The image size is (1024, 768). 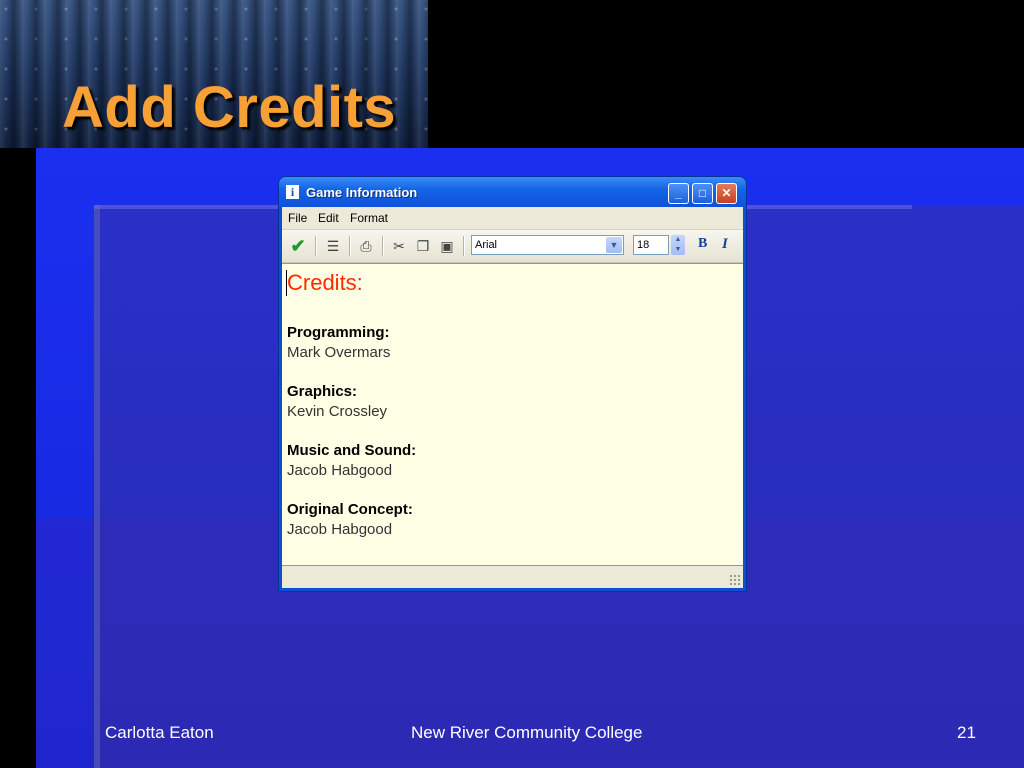 What do you see at coordinates (614, 245) in the screenshot?
I see `chevron-down-icon: ▼` at bounding box center [614, 245].